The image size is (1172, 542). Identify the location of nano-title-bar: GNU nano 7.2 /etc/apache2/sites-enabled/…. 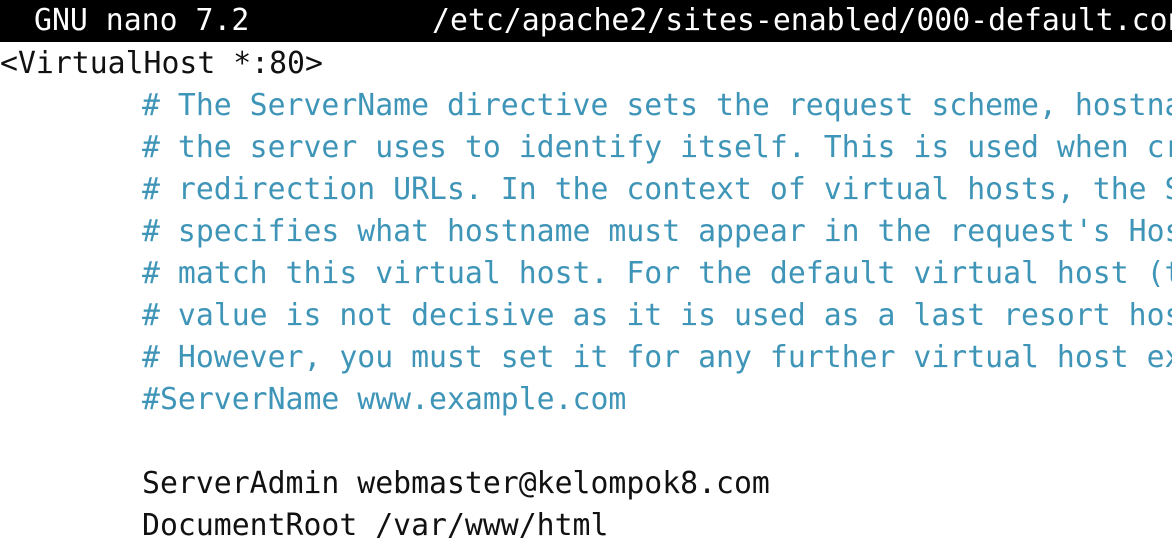
(586, 21).